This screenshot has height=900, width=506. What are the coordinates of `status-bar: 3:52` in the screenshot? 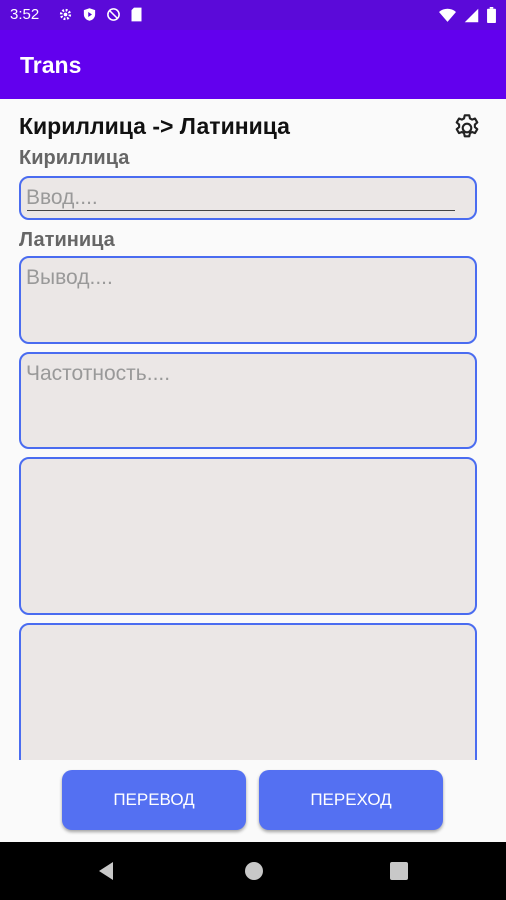 It's located at (253, 15).